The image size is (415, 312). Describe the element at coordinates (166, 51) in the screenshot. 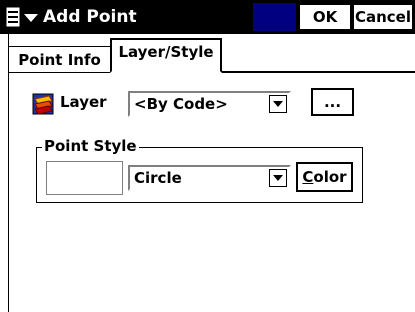

I see `tab-layer-style-label: Layer/Style` at that location.